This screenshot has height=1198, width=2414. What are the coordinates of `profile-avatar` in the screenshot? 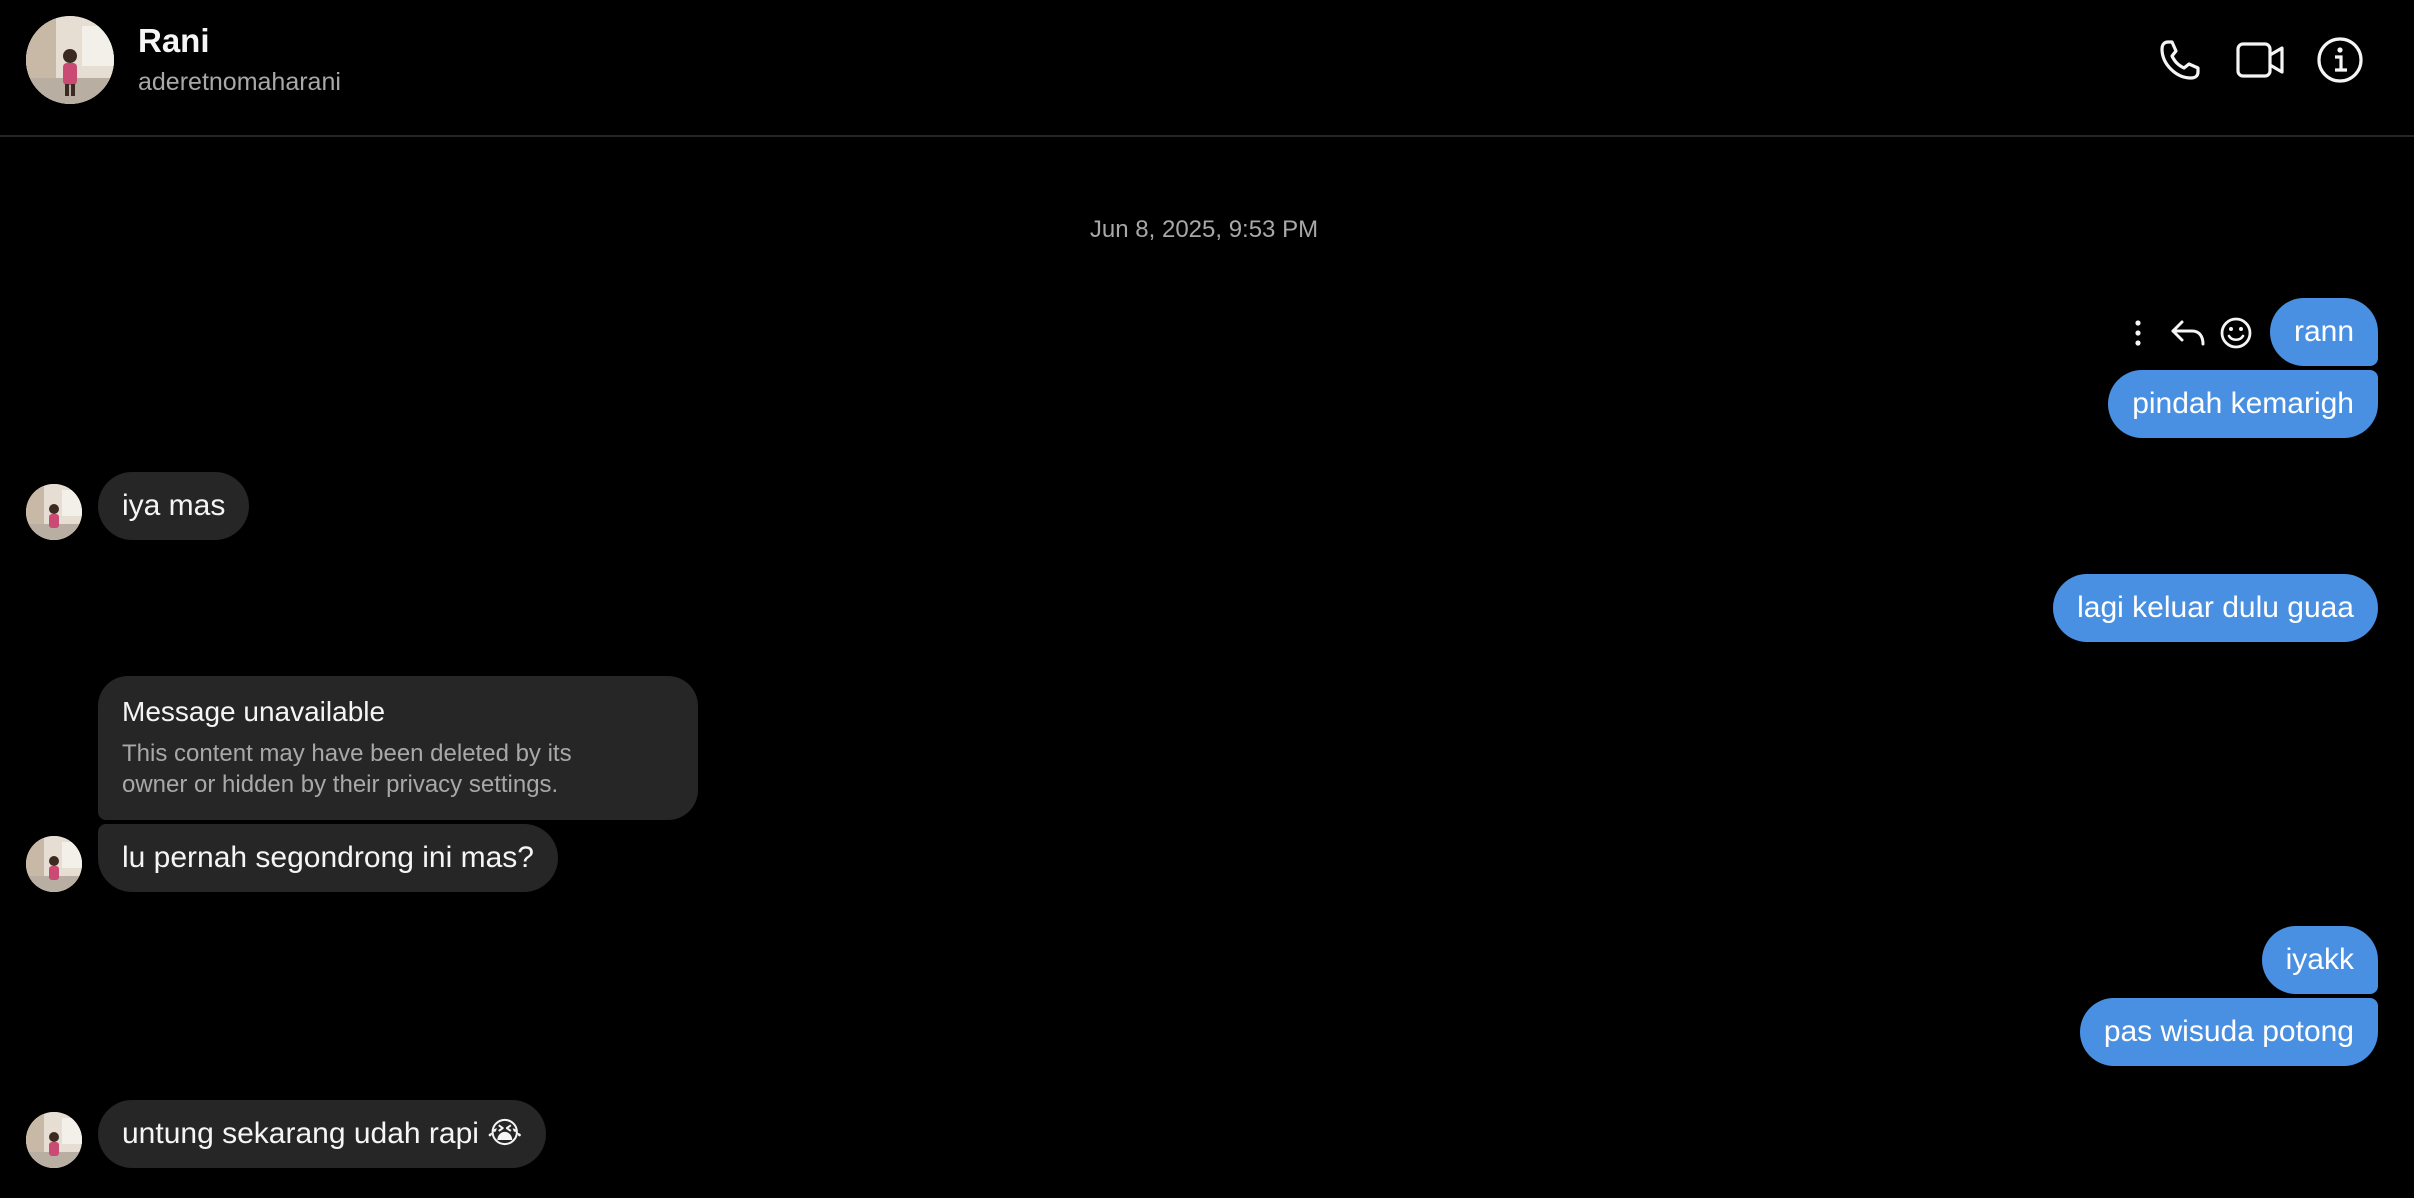 It's located at (70, 60).